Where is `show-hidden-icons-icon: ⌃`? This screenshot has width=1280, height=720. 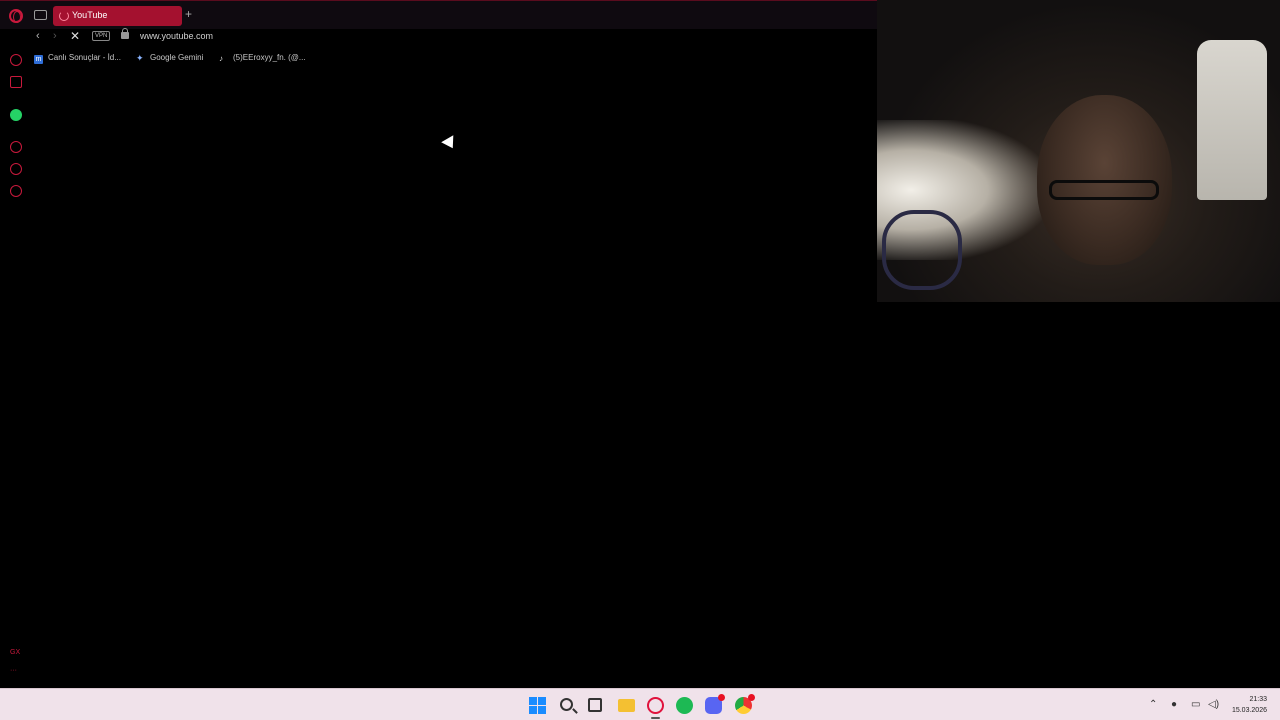
show-hidden-icons-icon: ⌃ is located at coordinates (1153, 704).